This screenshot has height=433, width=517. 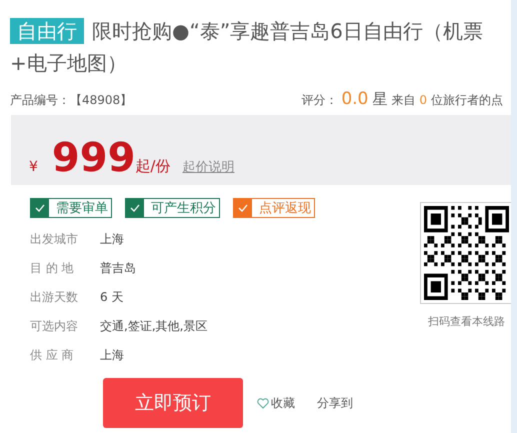 What do you see at coordinates (403, 100) in the screenshot?
I see `review-source-label: 来自` at bounding box center [403, 100].